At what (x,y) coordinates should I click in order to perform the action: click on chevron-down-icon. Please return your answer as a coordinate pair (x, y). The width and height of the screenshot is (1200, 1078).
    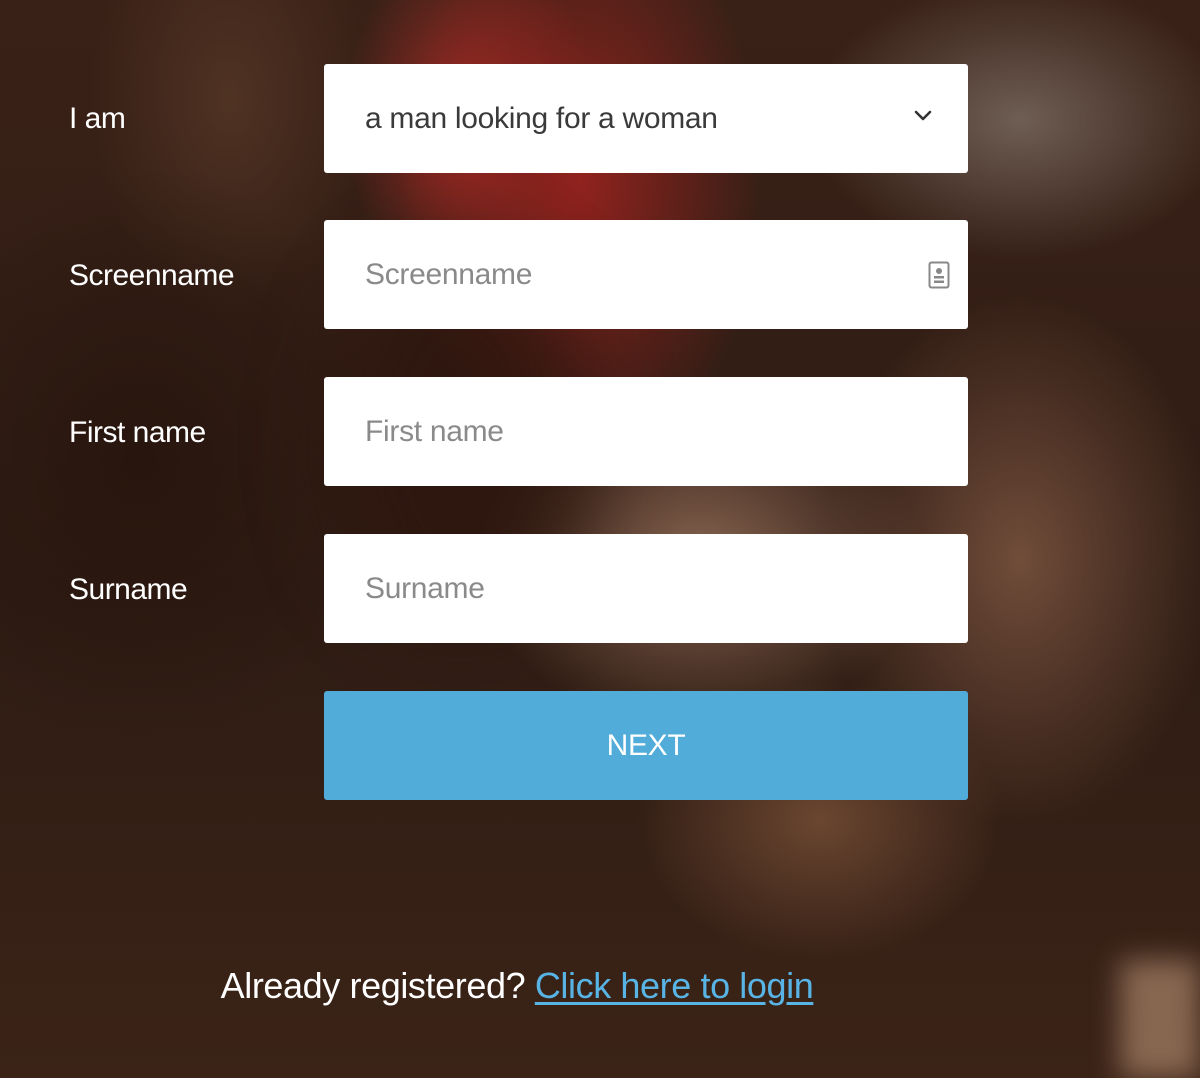
    Looking at the image, I should click on (923, 115).